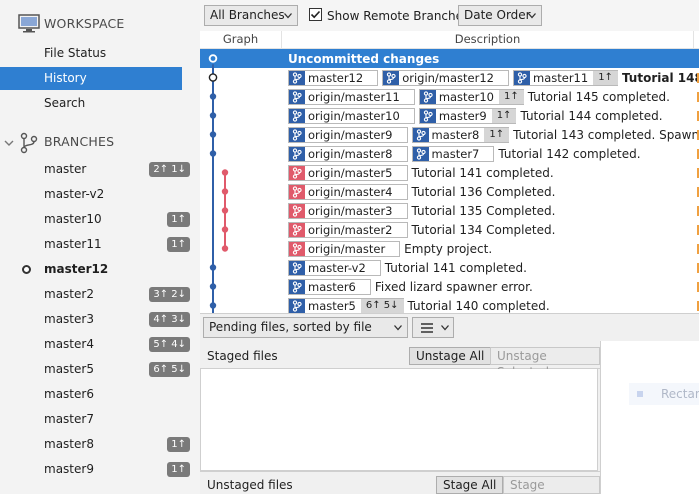 Image resolution: width=699 pixels, height=494 pixels. I want to click on branch-tag: master5 6↑ 5↓, so click(346, 305).